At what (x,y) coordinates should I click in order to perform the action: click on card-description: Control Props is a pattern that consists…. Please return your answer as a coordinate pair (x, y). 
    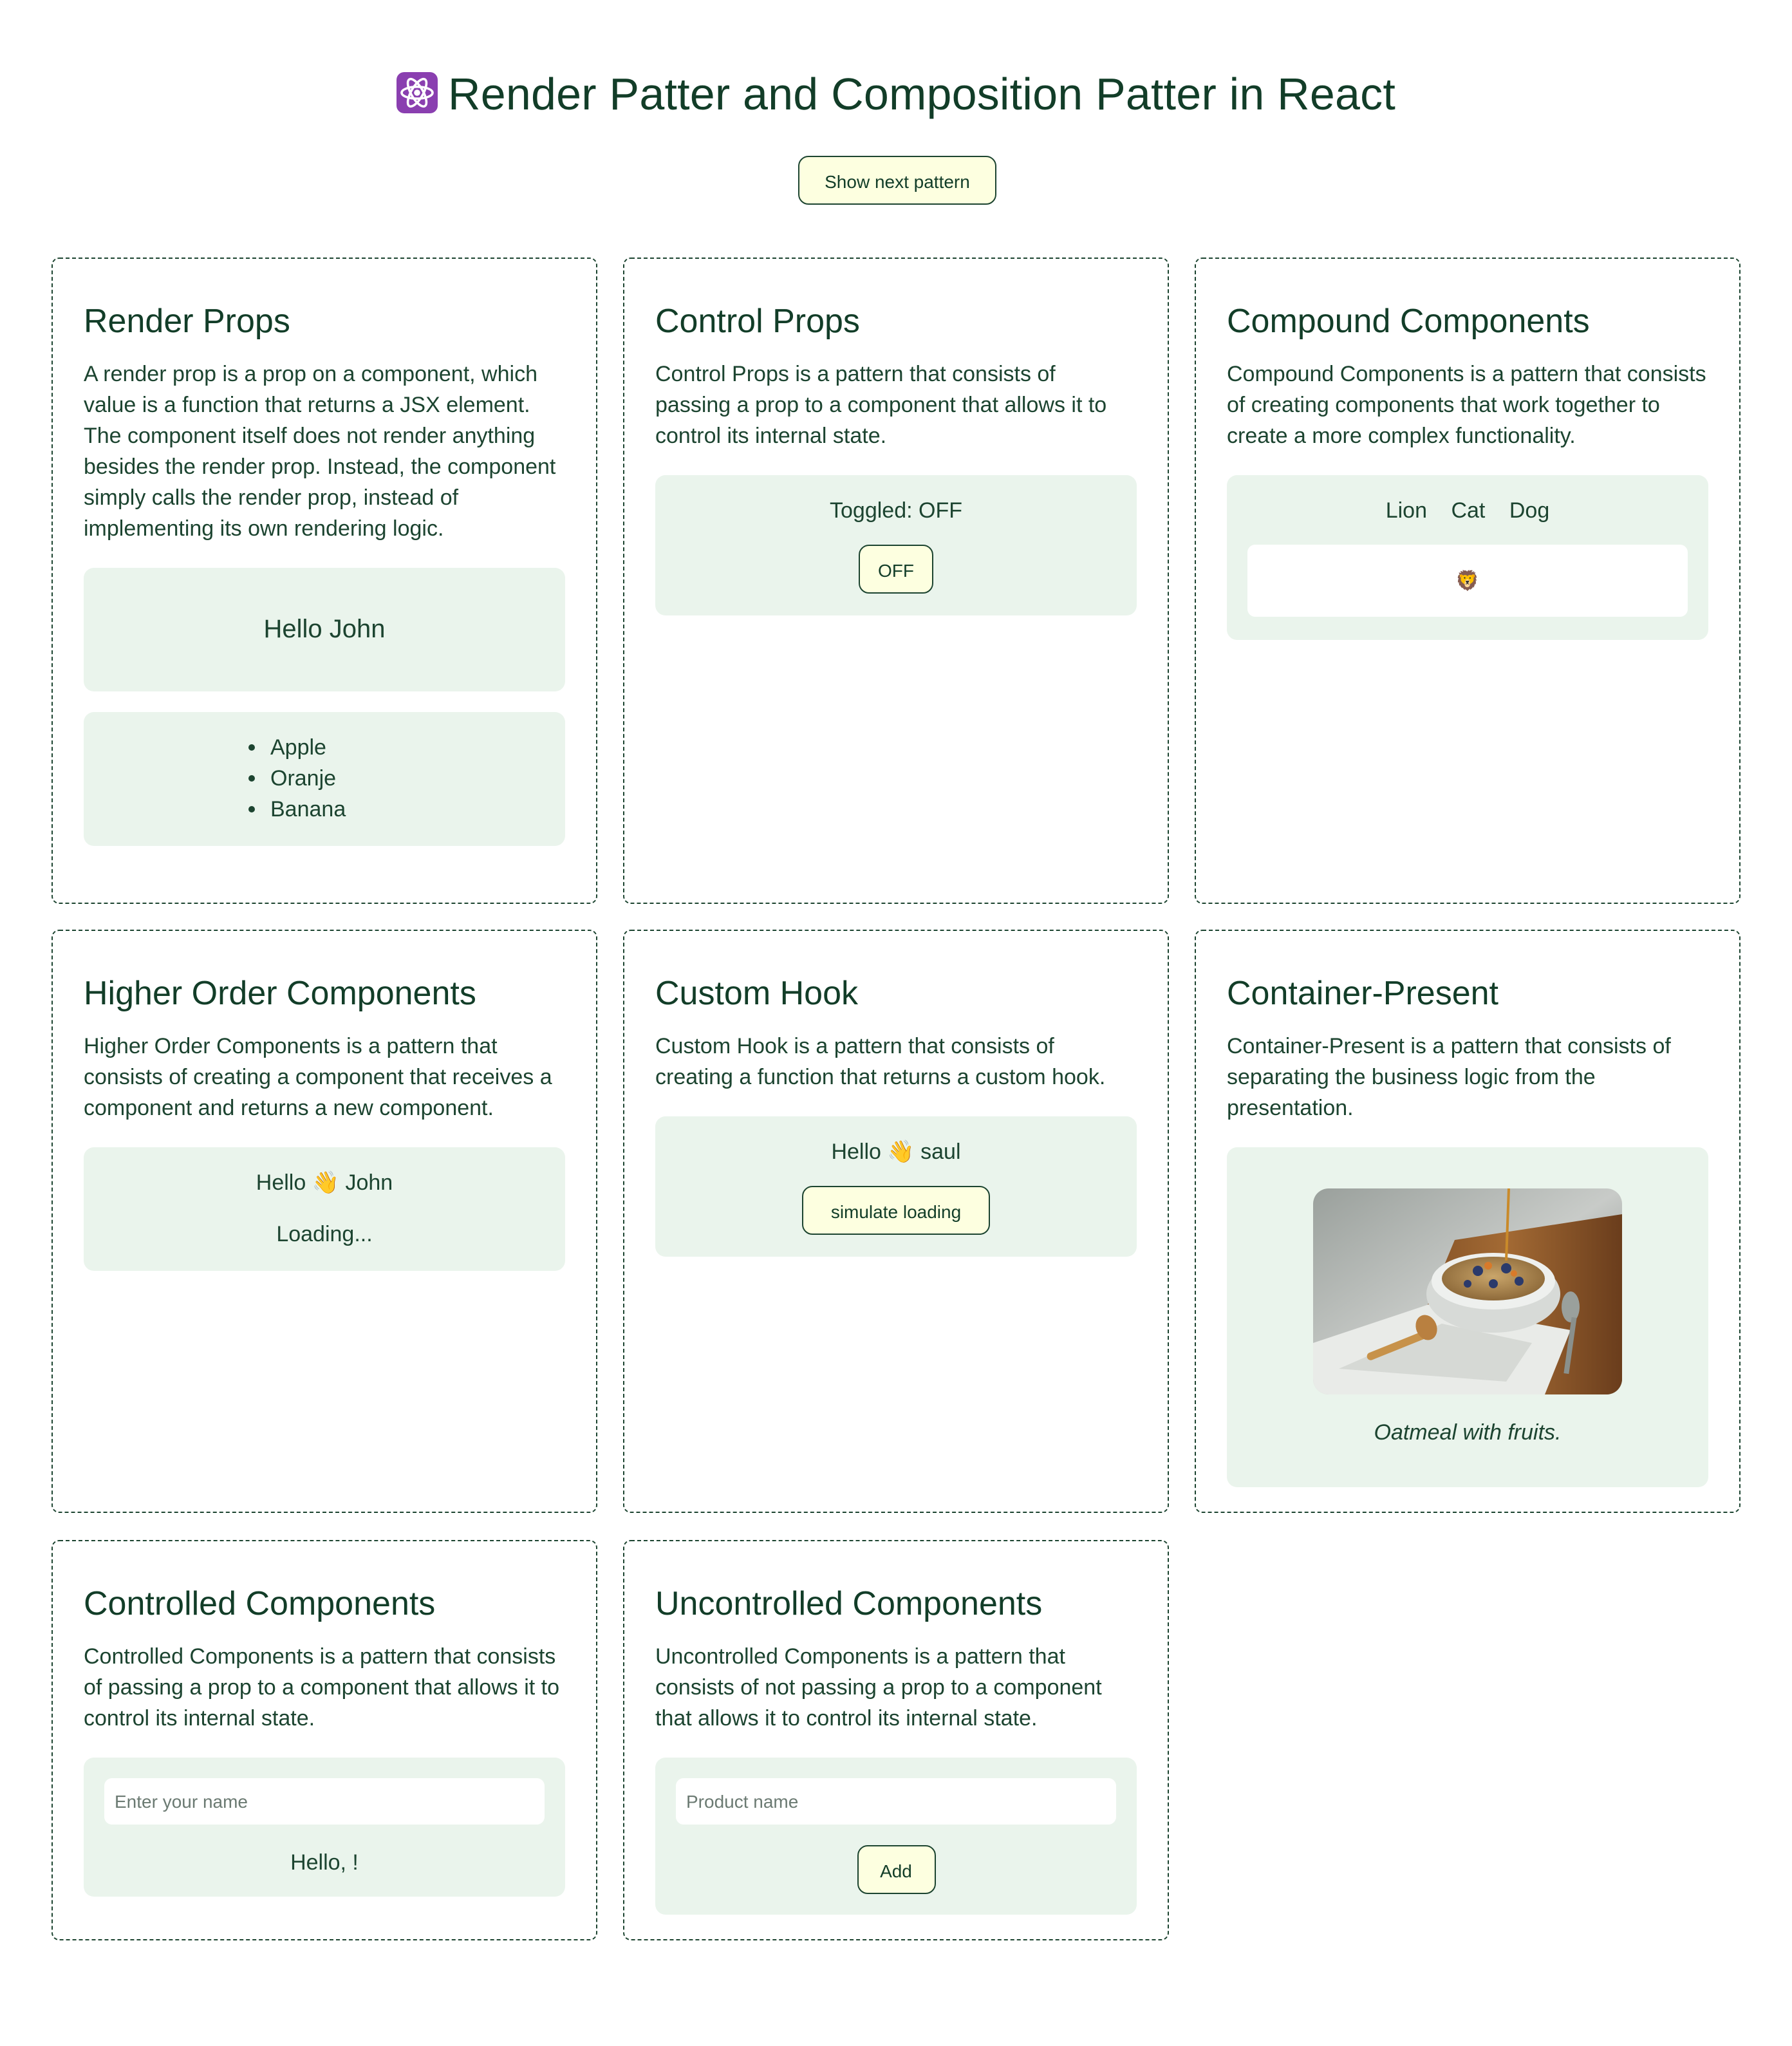
    Looking at the image, I should click on (881, 405).